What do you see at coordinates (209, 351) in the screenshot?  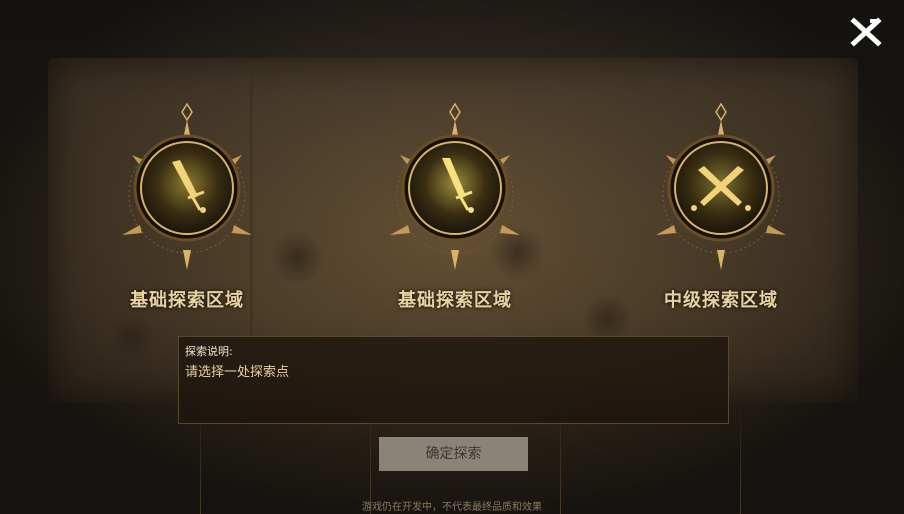 I see `description-title: 探索说明:` at bounding box center [209, 351].